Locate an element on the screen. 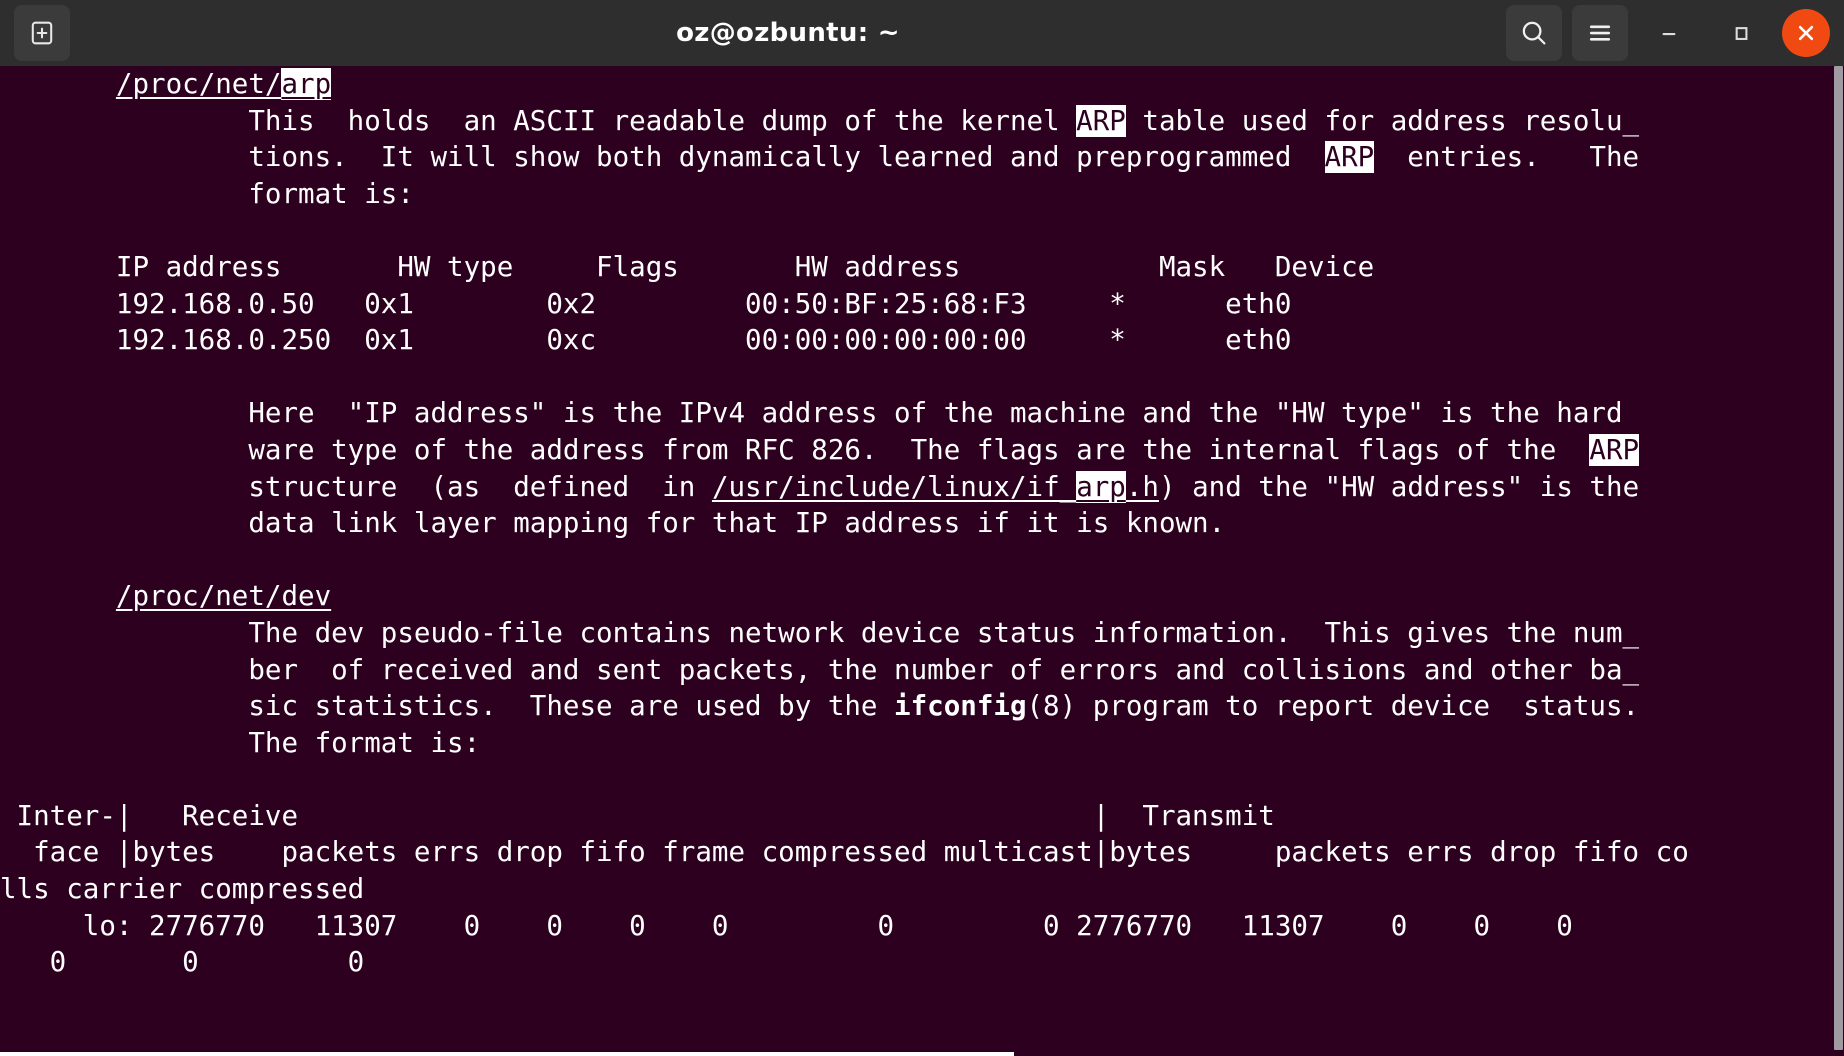 Image resolution: width=1844 pixels, height=1056 pixels. hamburger-menu-icon is located at coordinates (1600, 33).